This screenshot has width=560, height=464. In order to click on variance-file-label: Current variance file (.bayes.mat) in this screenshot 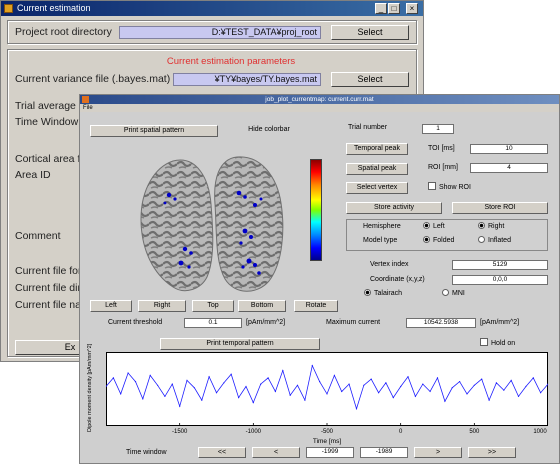, I will do `click(93, 79)`.